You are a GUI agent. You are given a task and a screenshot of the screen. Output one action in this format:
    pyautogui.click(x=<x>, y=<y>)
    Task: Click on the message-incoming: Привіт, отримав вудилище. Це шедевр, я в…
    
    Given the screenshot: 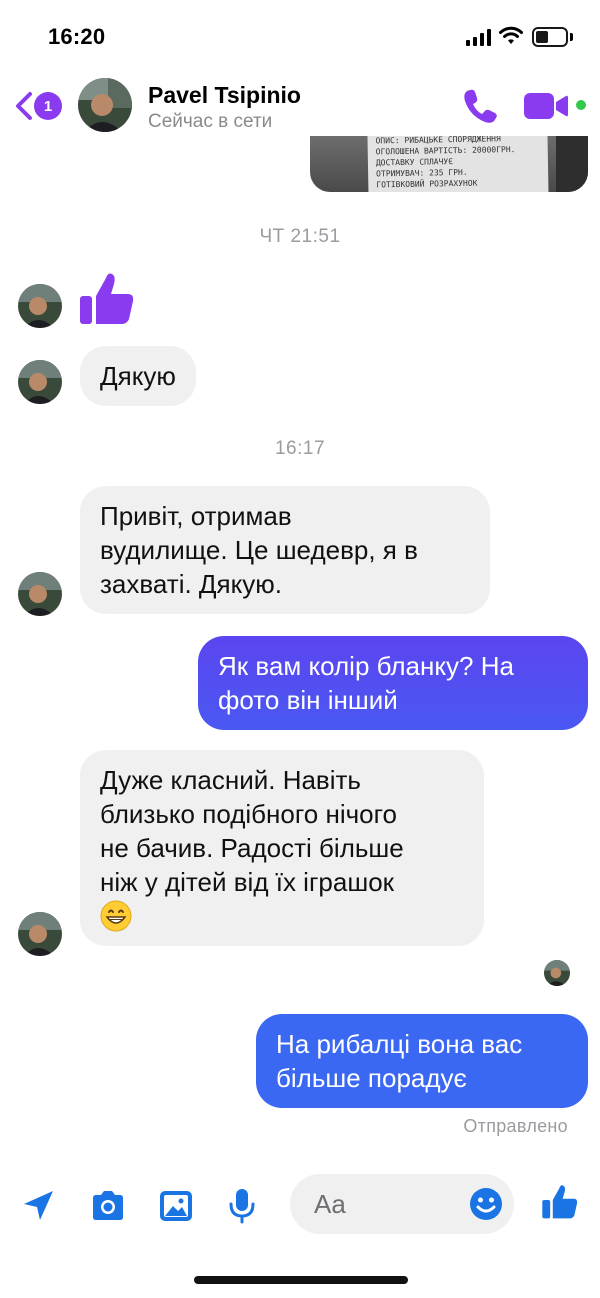 What is the action you would take?
    pyautogui.click(x=285, y=550)
    